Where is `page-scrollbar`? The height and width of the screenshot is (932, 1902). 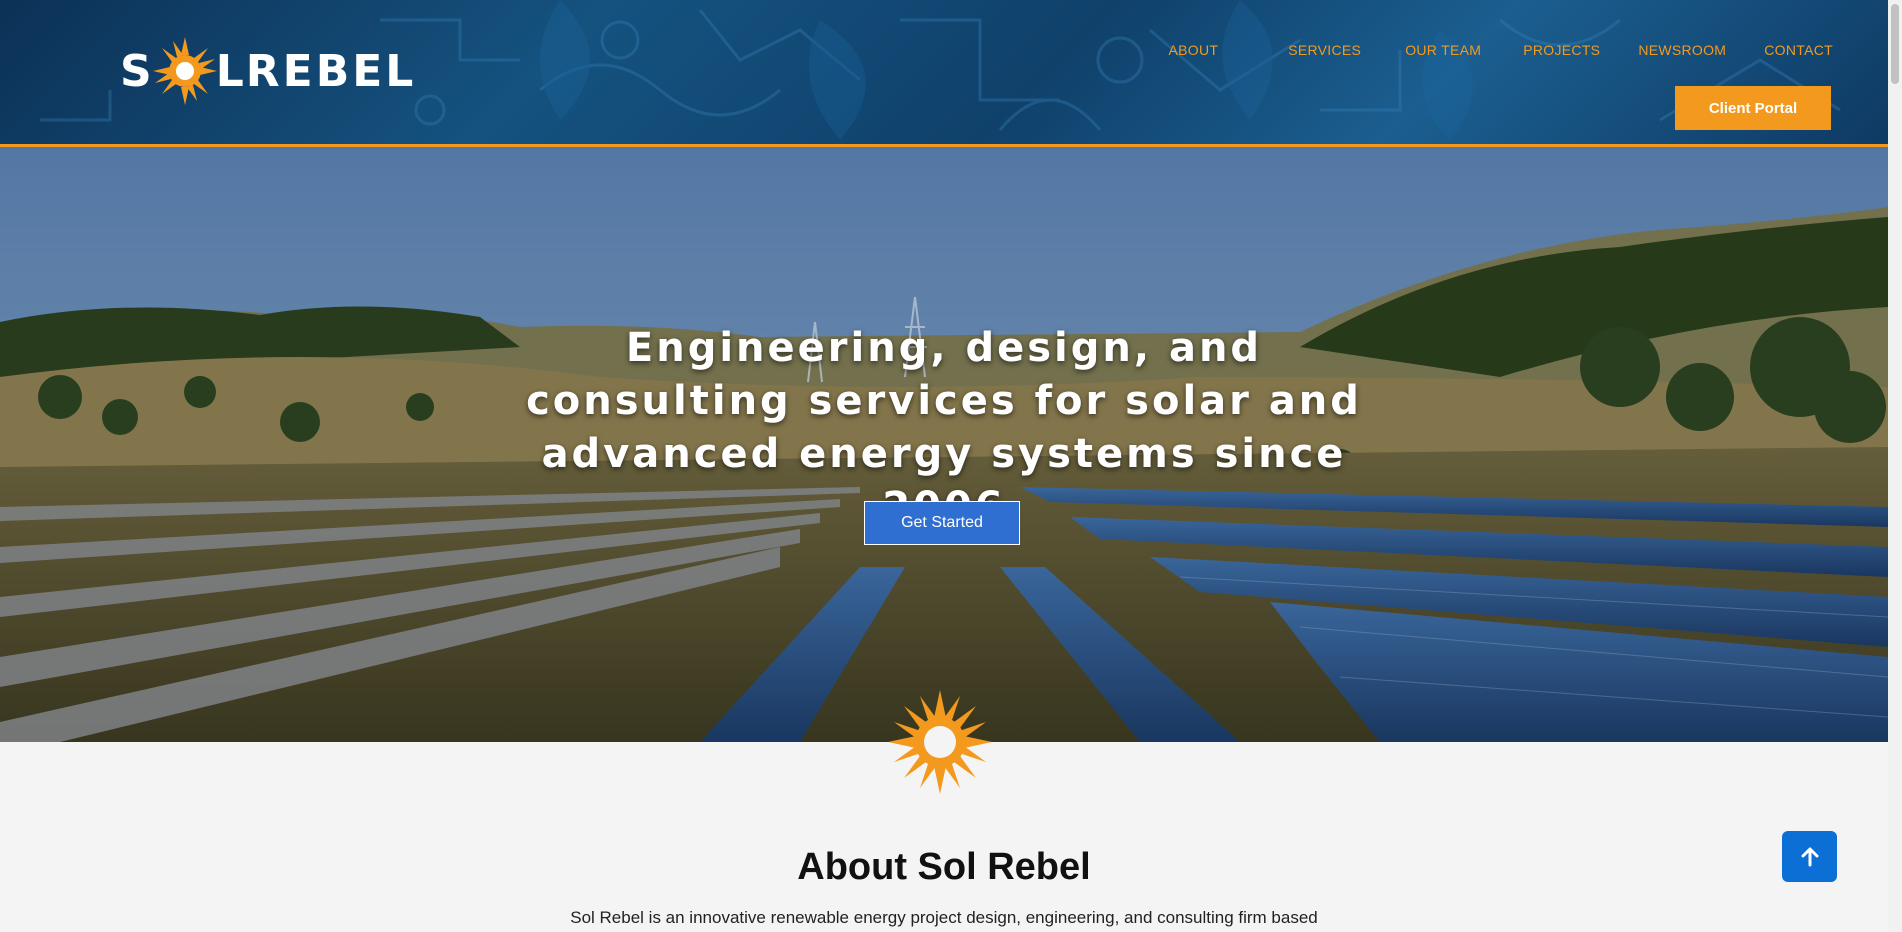 page-scrollbar is located at coordinates (1895, 466).